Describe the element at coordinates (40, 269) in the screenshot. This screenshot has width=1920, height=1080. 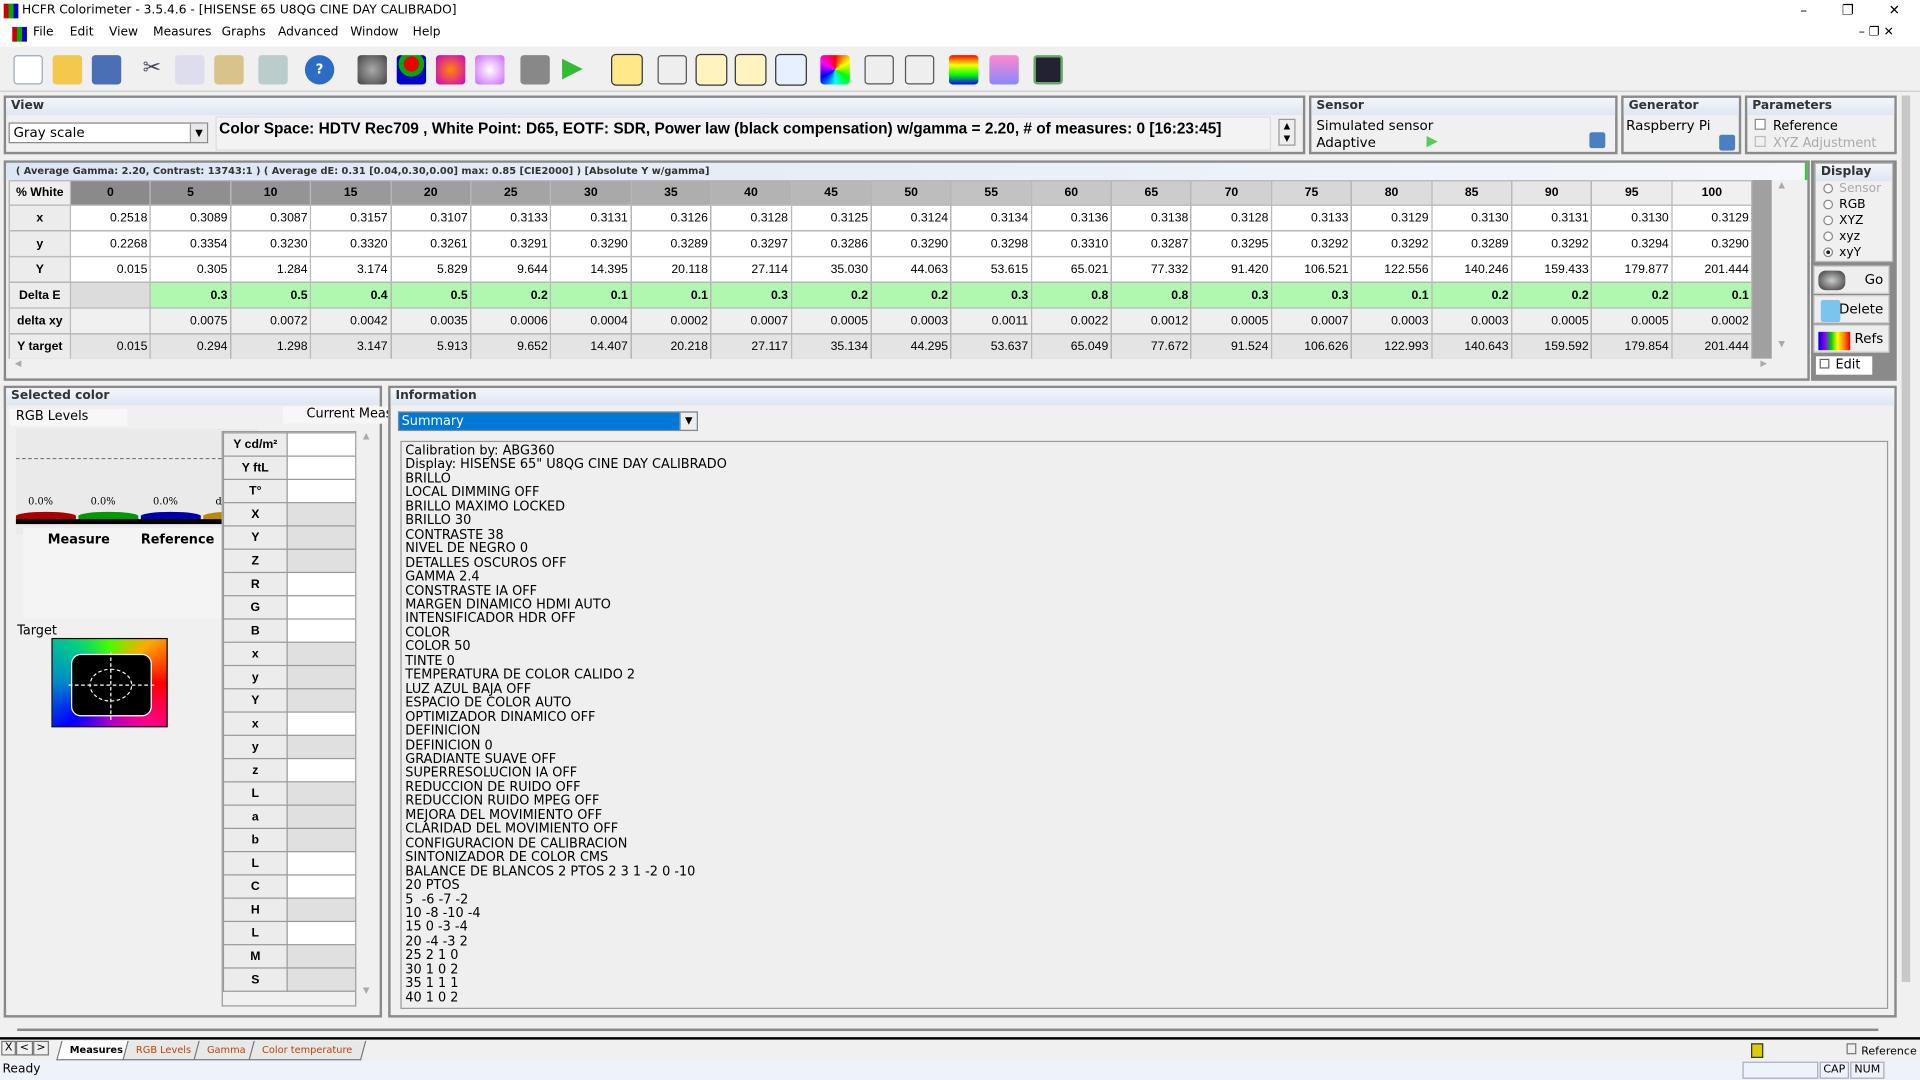
I see `row-header: Y` at that location.